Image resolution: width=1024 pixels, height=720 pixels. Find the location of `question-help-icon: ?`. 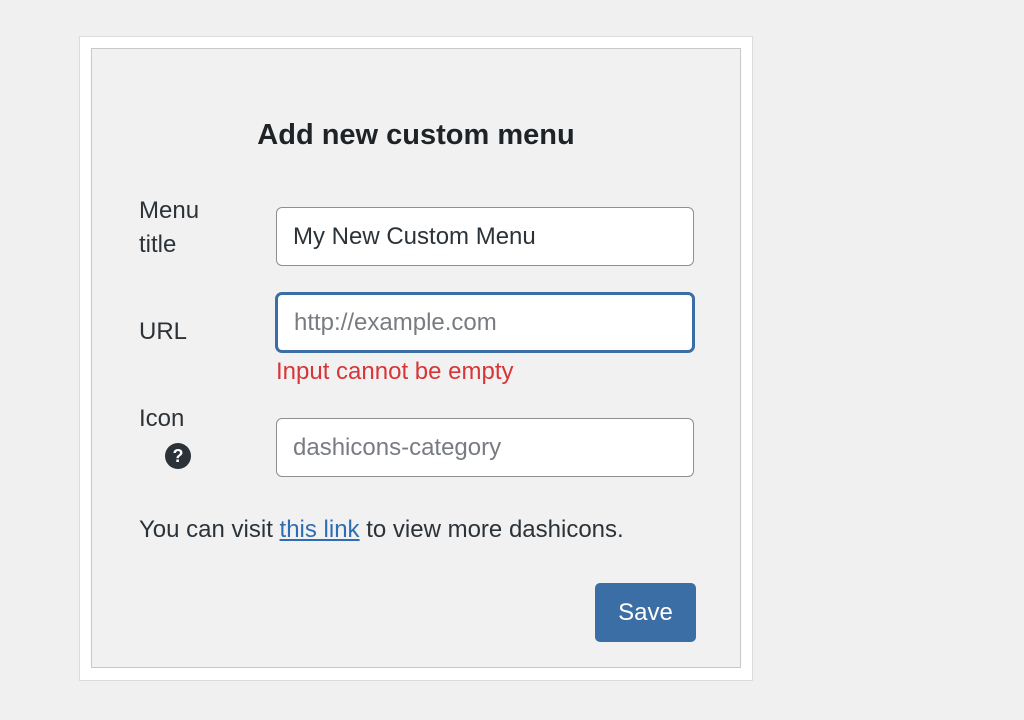

question-help-icon: ? is located at coordinates (178, 456).